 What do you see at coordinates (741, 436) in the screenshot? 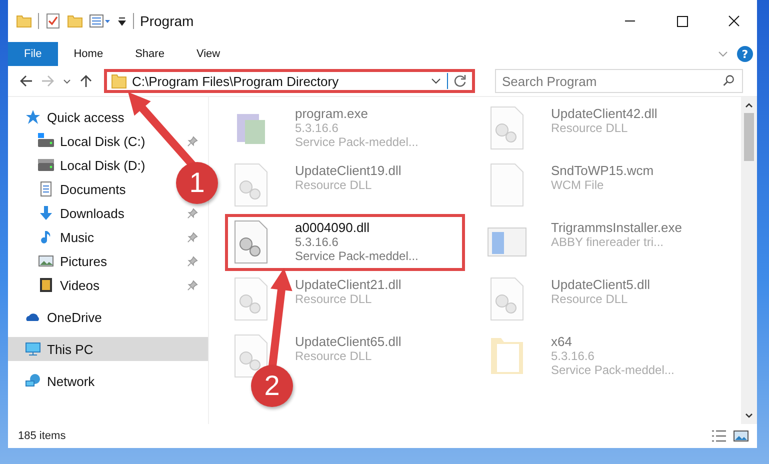
I see `large-icons-view-icon` at bounding box center [741, 436].